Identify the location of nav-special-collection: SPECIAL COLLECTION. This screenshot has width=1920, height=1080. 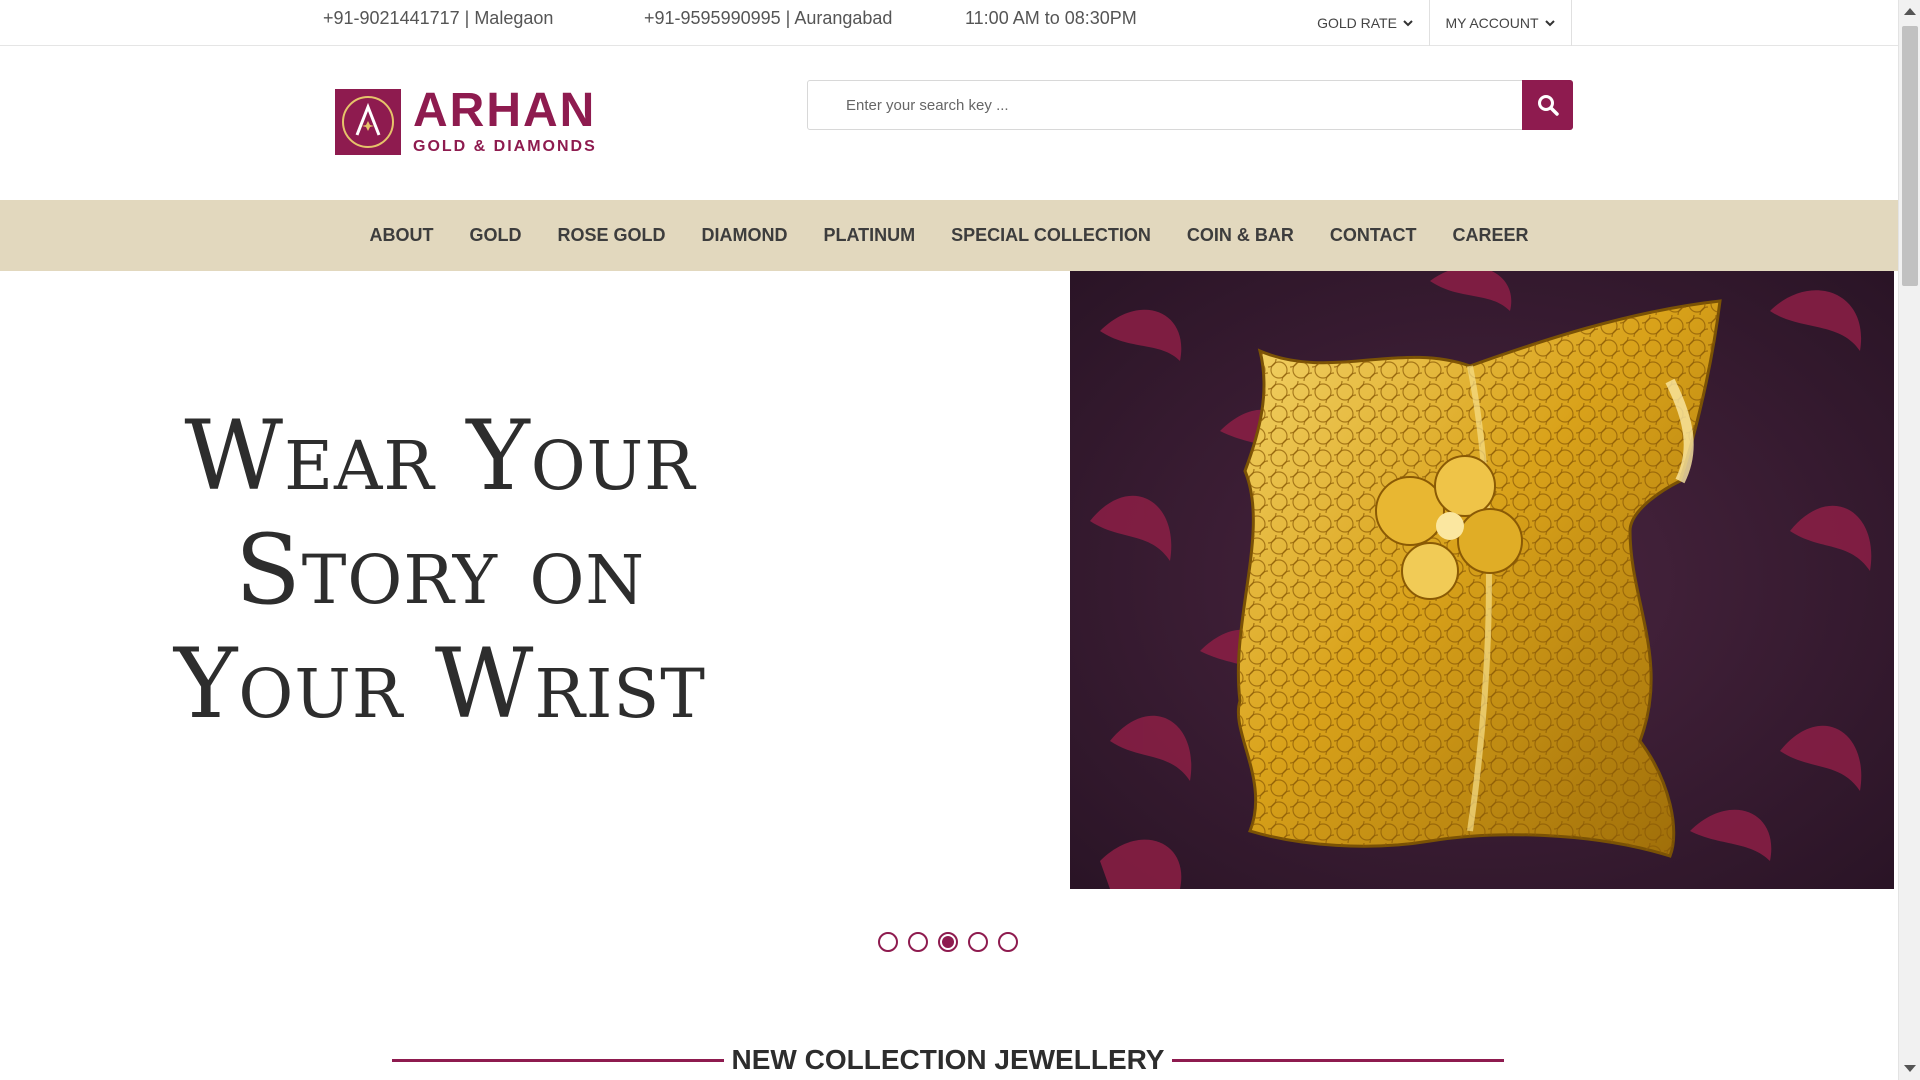
(1051, 235).